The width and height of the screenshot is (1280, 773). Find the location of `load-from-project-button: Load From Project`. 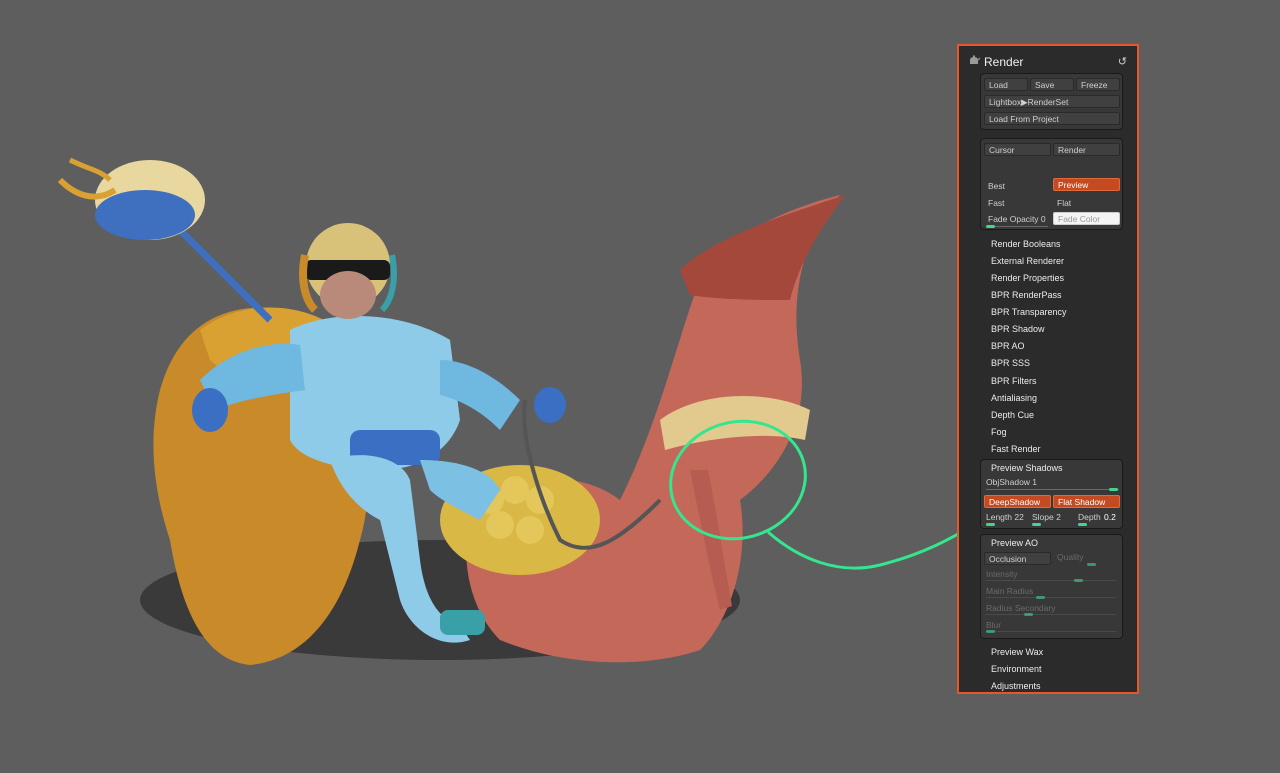

load-from-project-button: Load From Project is located at coordinates (1052, 118).